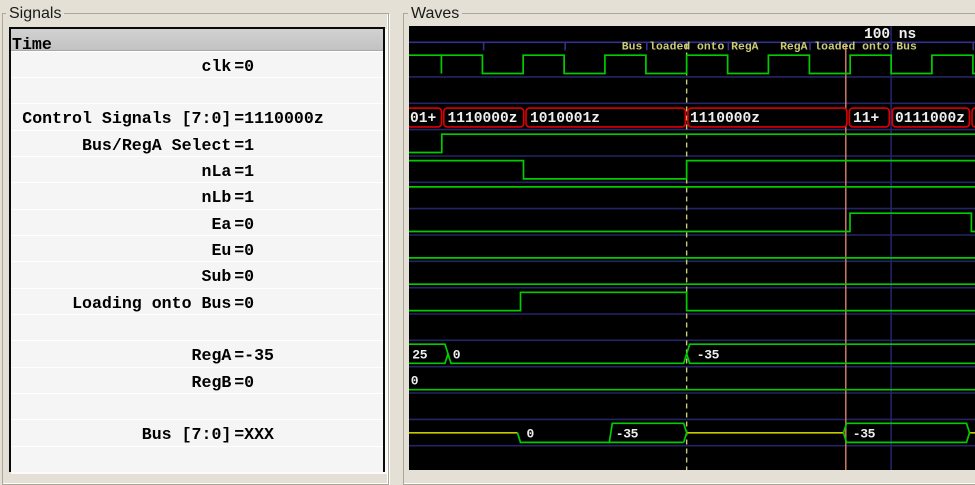 Image resolution: width=975 pixels, height=485 pixels. What do you see at coordinates (423, 119) in the screenshot?
I see `svg-text: 01+` at bounding box center [423, 119].